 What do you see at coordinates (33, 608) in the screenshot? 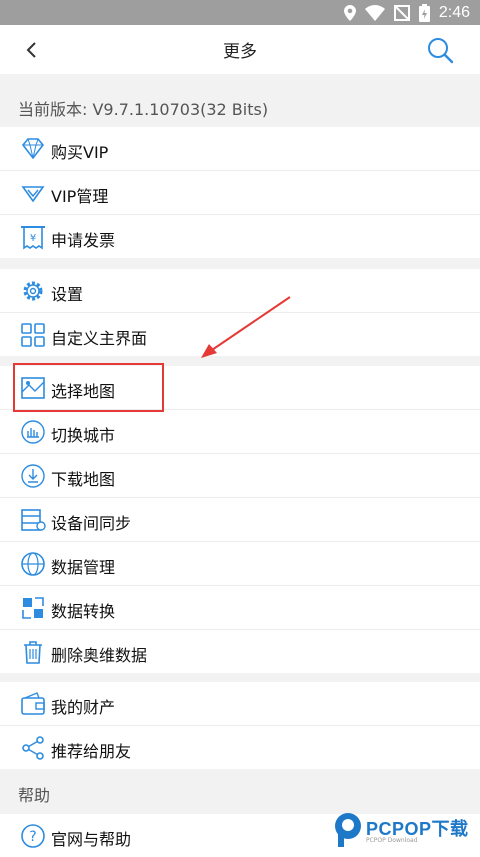
I see `convert-icon` at bounding box center [33, 608].